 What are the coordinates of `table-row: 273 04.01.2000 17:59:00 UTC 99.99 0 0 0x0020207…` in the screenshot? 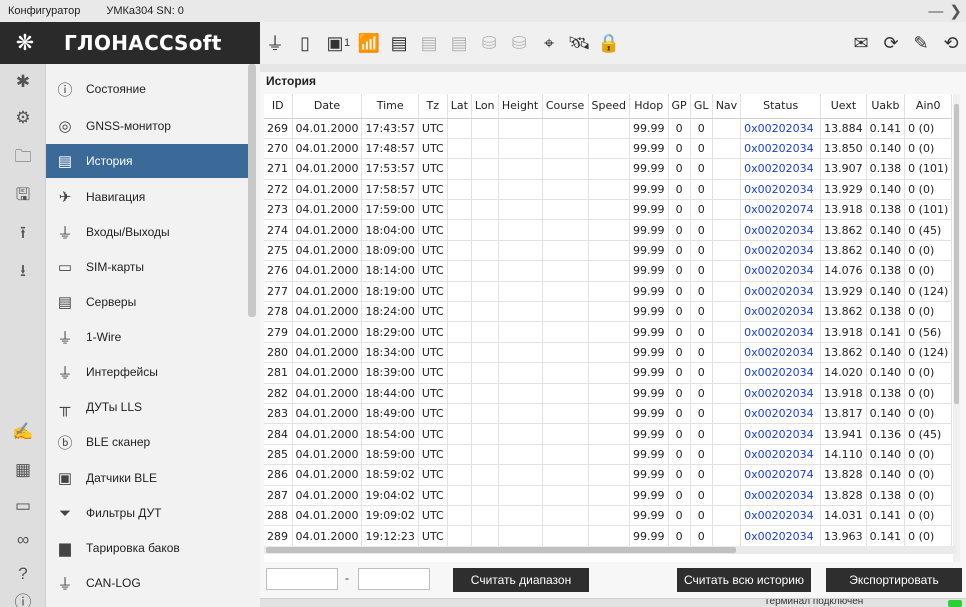 It's located at (608, 210).